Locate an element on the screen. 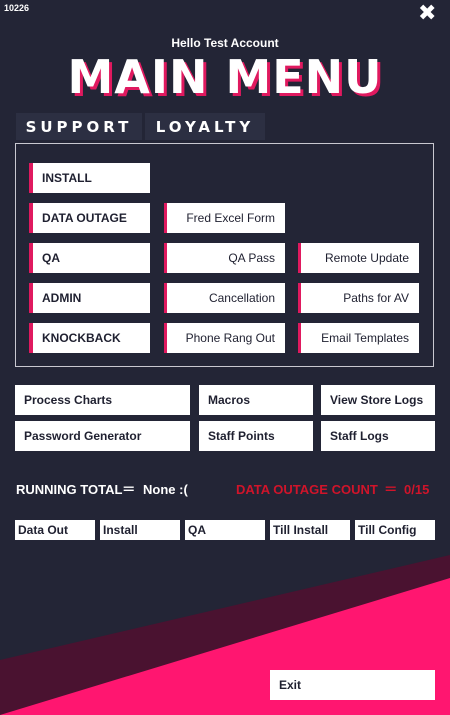 Image resolution: width=450 pixels, height=715 pixels. view-store-logs-button: View Store Logs is located at coordinates (378, 400).